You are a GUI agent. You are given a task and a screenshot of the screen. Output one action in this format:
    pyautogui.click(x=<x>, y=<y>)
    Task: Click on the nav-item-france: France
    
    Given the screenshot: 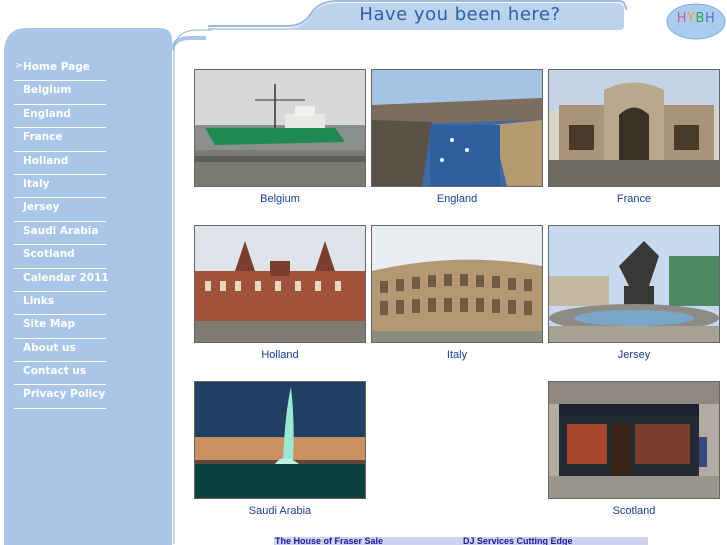 What is the action you would take?
    pyautogui.click(x=60, y=140)
    